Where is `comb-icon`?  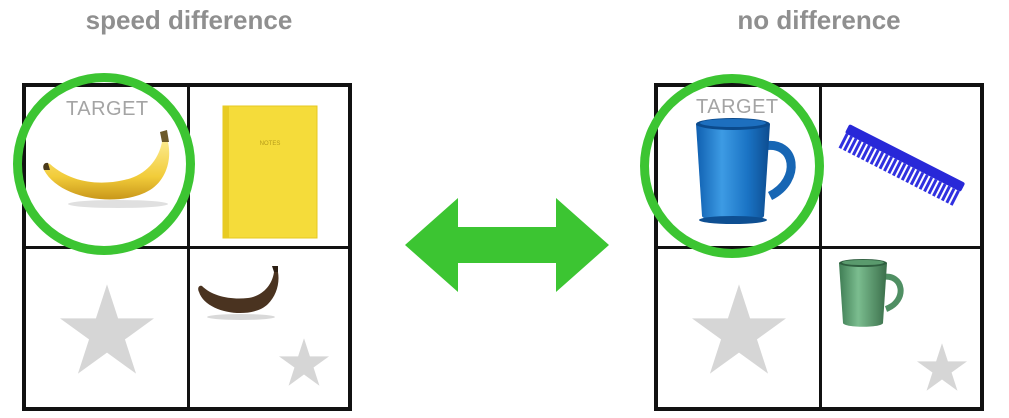 comb-icon is located at coordinates (901, 165).